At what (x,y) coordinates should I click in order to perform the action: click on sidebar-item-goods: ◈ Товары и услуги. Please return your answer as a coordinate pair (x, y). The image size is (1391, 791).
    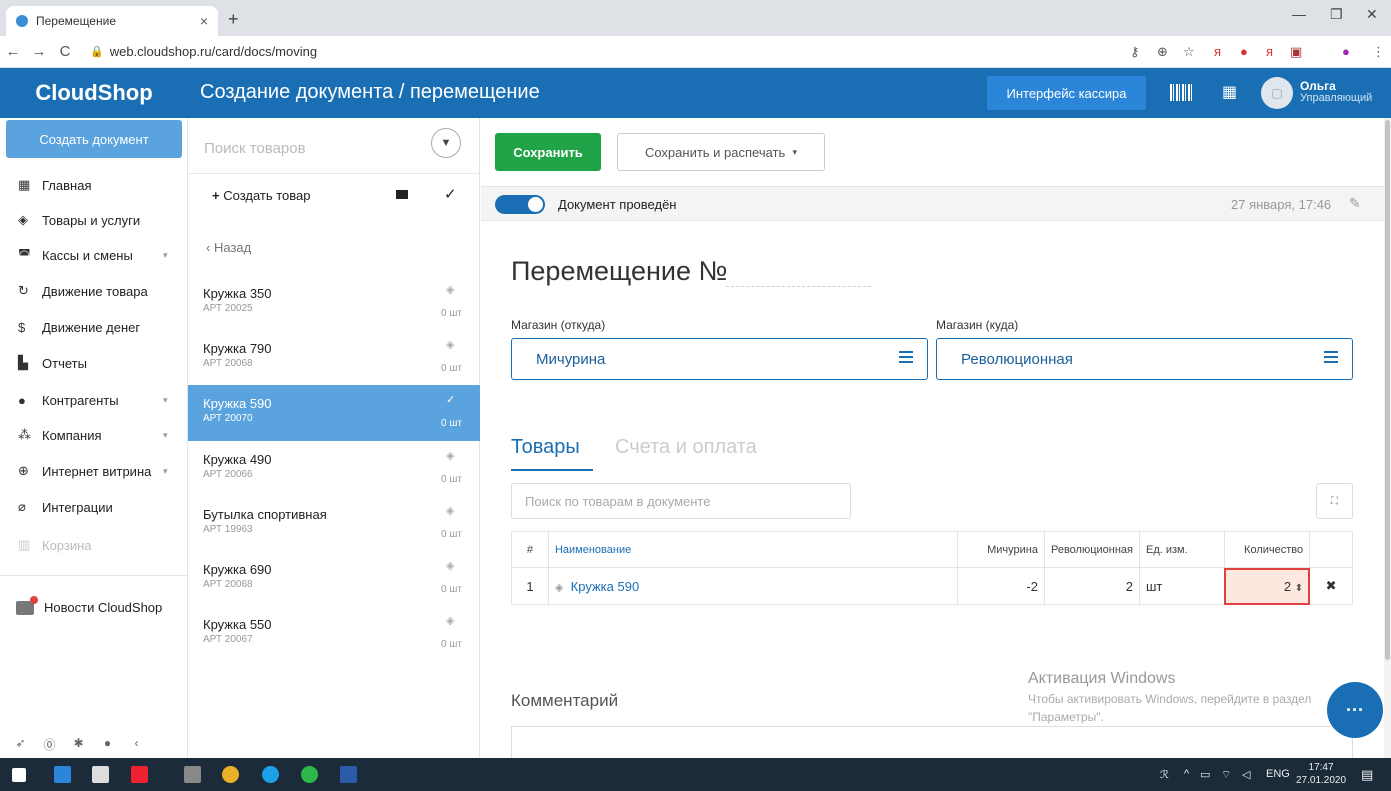
    Looking at the image, I should click on (94, 220).